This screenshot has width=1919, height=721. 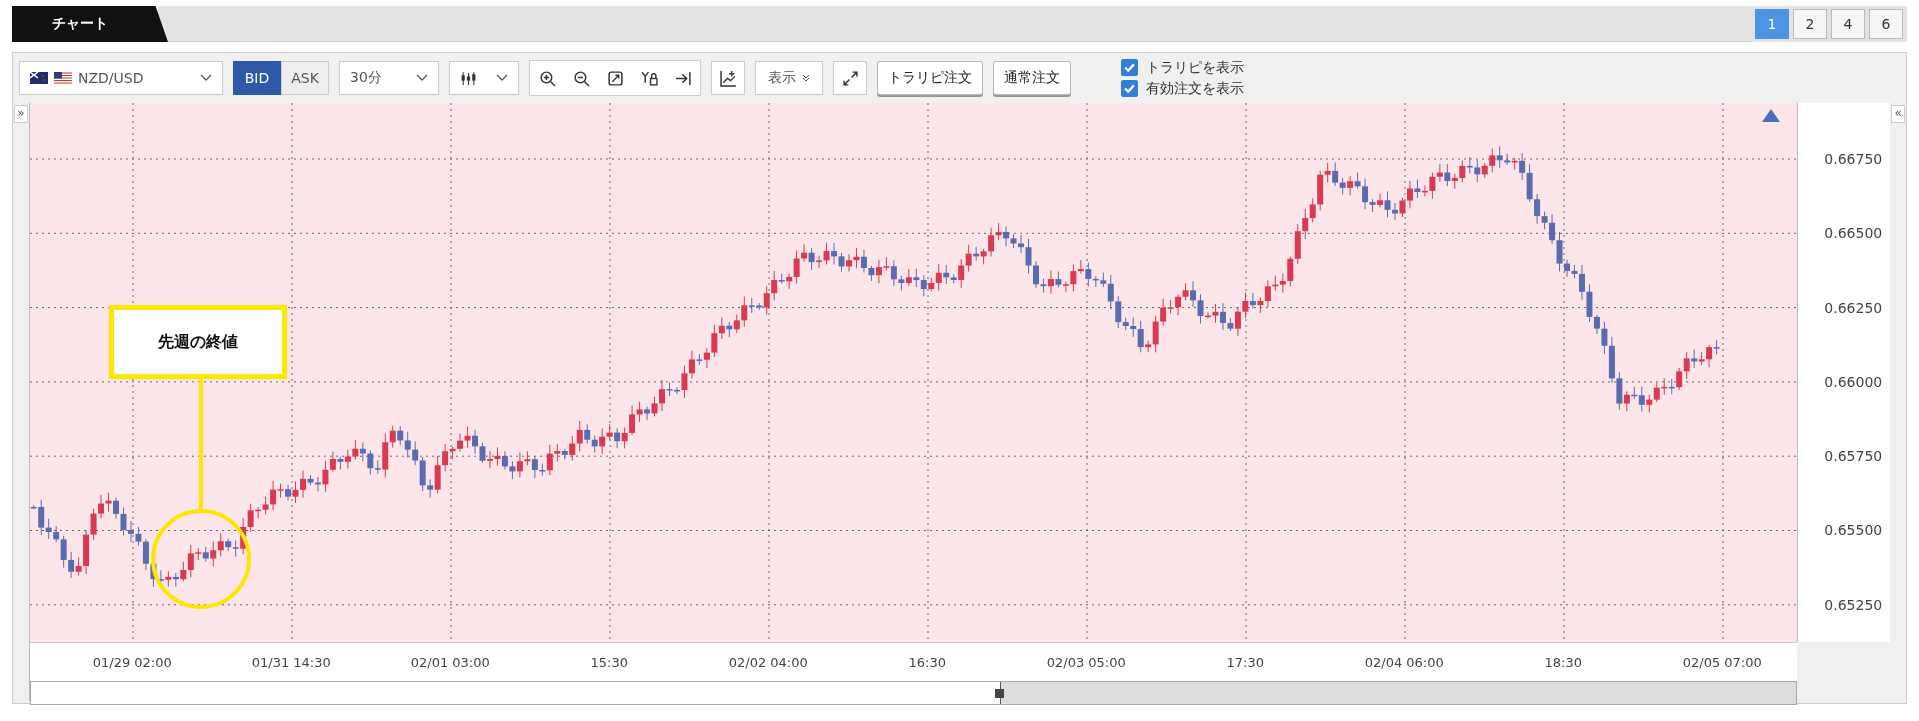 What do you see at coordinates (1848, 24) in the screenshot?
I see `layout-button: 4` at bounding box center [1848, 24].